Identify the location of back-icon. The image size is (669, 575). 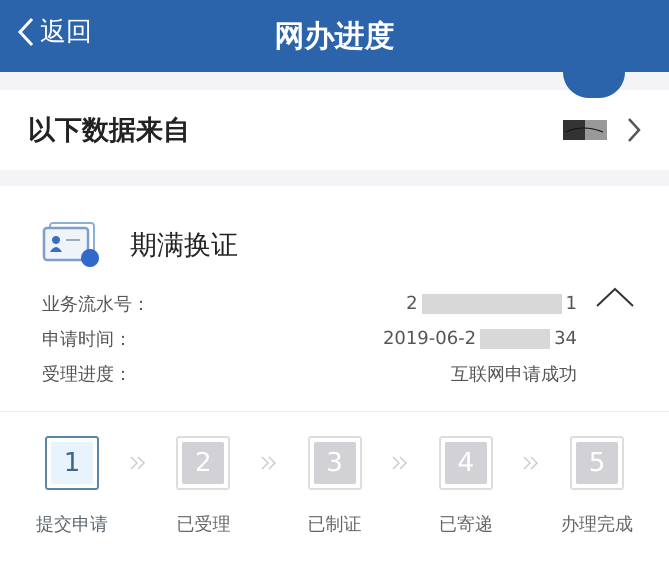
(26, 31).